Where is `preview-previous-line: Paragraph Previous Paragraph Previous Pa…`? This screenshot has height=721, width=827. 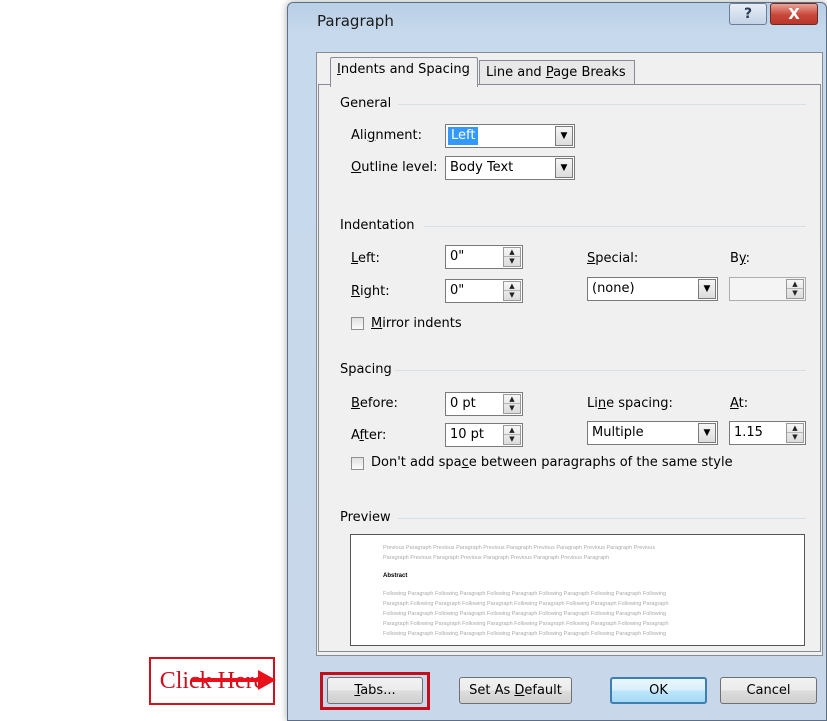 preview-previous-line: Paragraph Previous Paragraph Previous Pa… is located at coordinates (496, 558).